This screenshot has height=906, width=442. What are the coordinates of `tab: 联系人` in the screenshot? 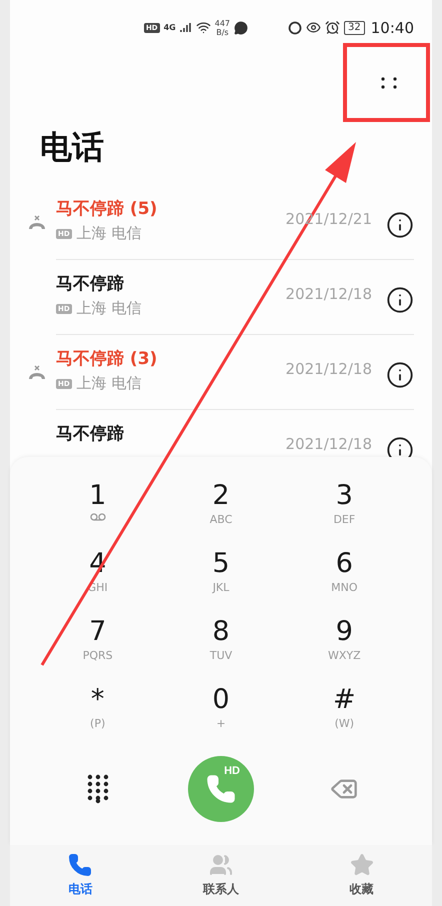 It's located at (221, 875).